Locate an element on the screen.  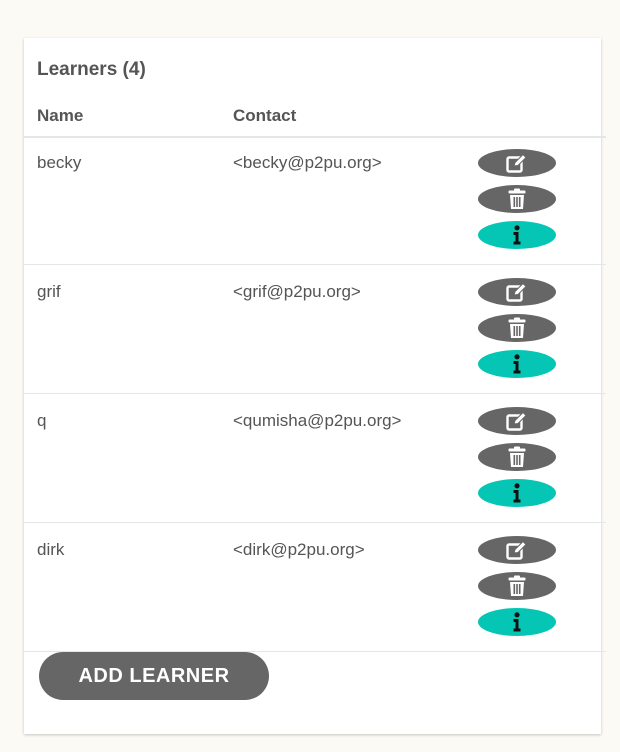
column-header-contact: Contact is located at coordinates (265, 115).